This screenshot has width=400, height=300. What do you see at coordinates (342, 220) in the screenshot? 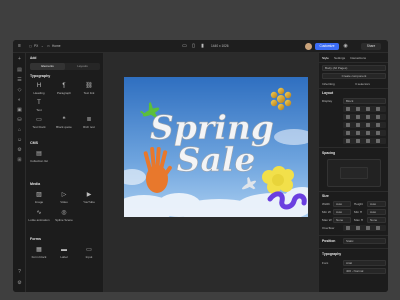
I see `max-width-input: None` at bounding box center [342, 220].